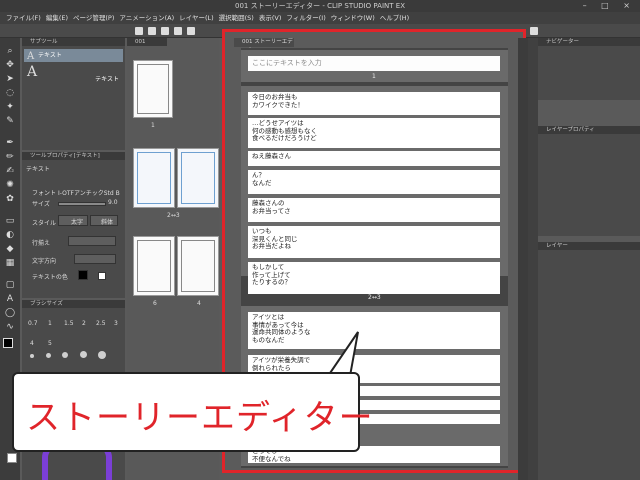 This screenshot has height=480, width=640. I want to click on story-editor-tab: 001 ストーリーエディター, so click(264, 46).